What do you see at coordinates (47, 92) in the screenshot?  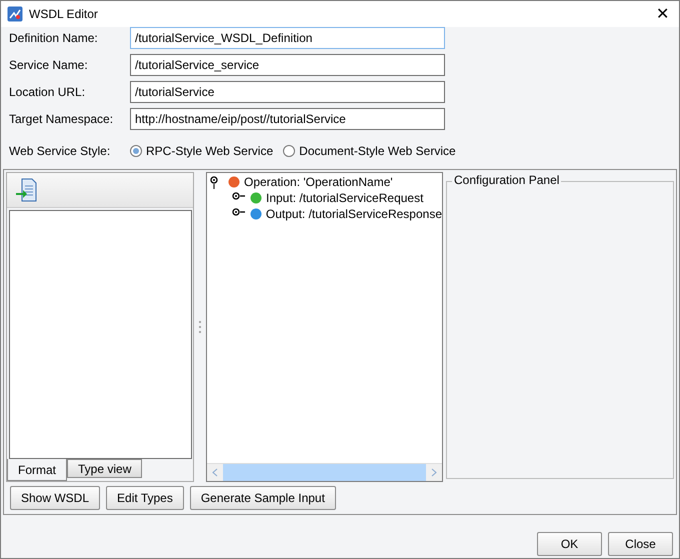 I see `field-label: Location URL:` at bounding box center [47, 92].